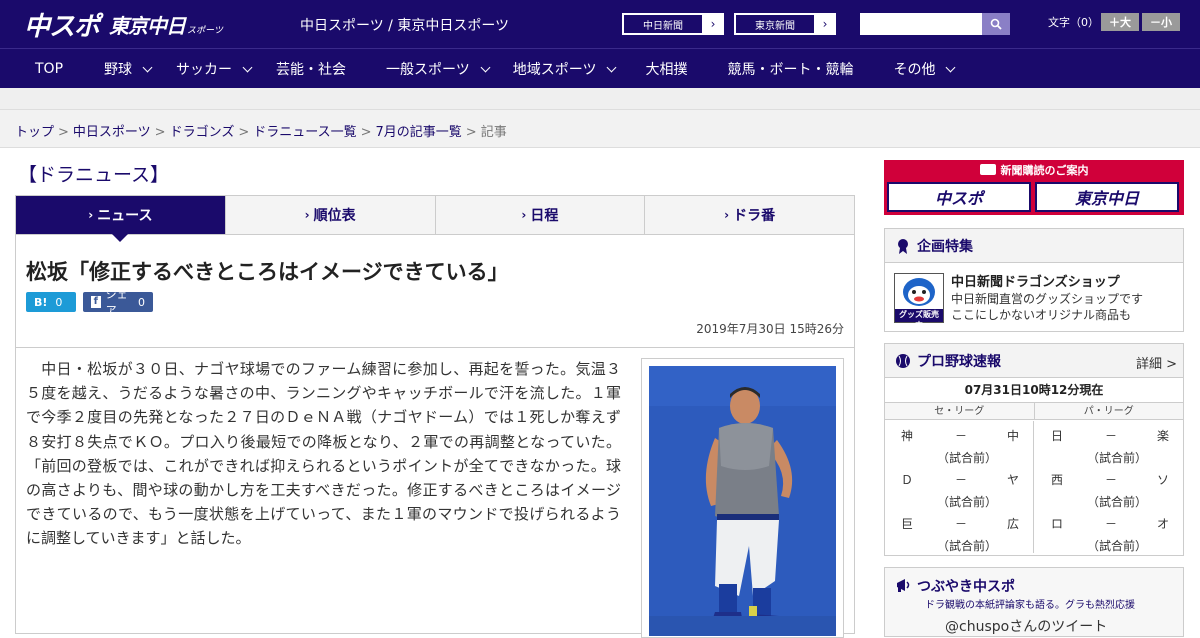 The image size is (1200, 638). I want to click on player-running-image, so click(742, 501).